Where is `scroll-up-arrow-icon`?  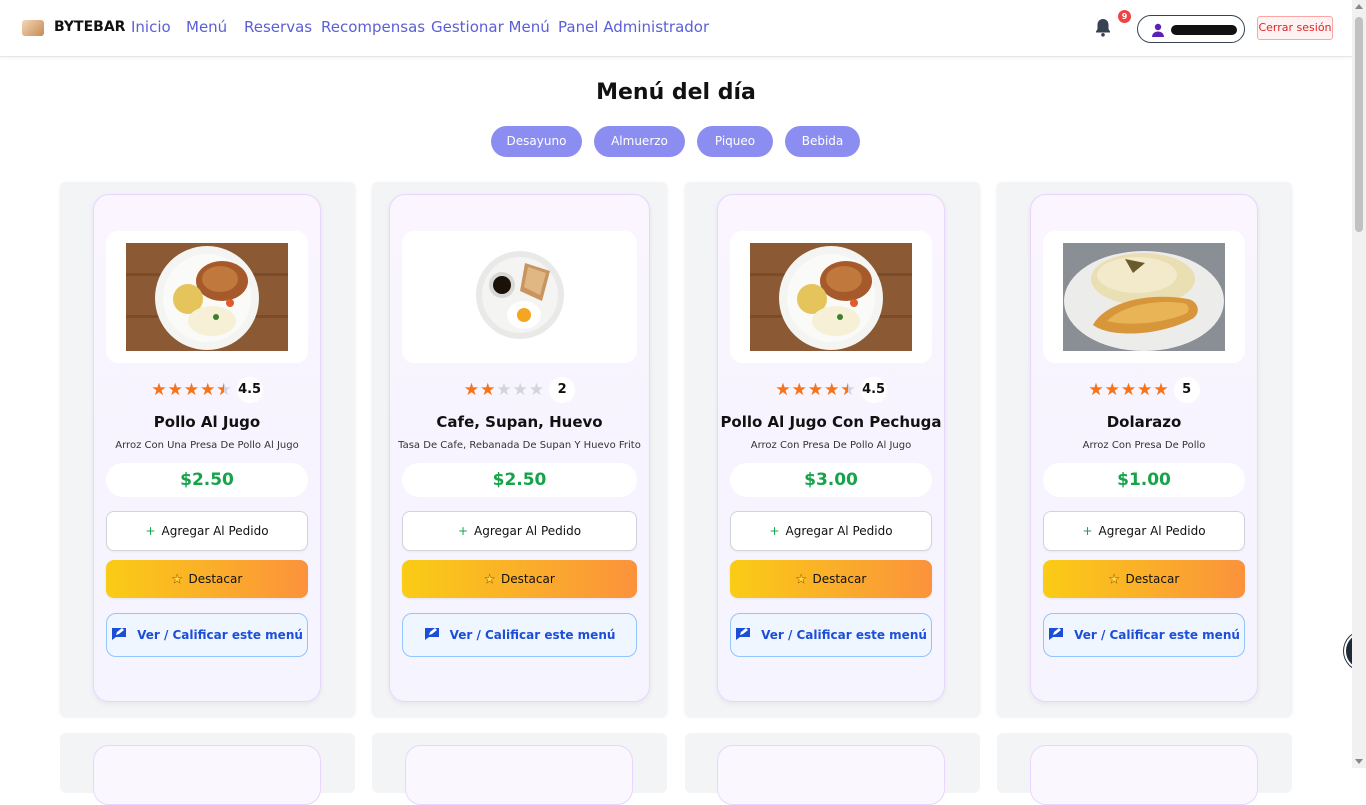 scroll-up-arrow-icon is located at coordinates (1359, 6).